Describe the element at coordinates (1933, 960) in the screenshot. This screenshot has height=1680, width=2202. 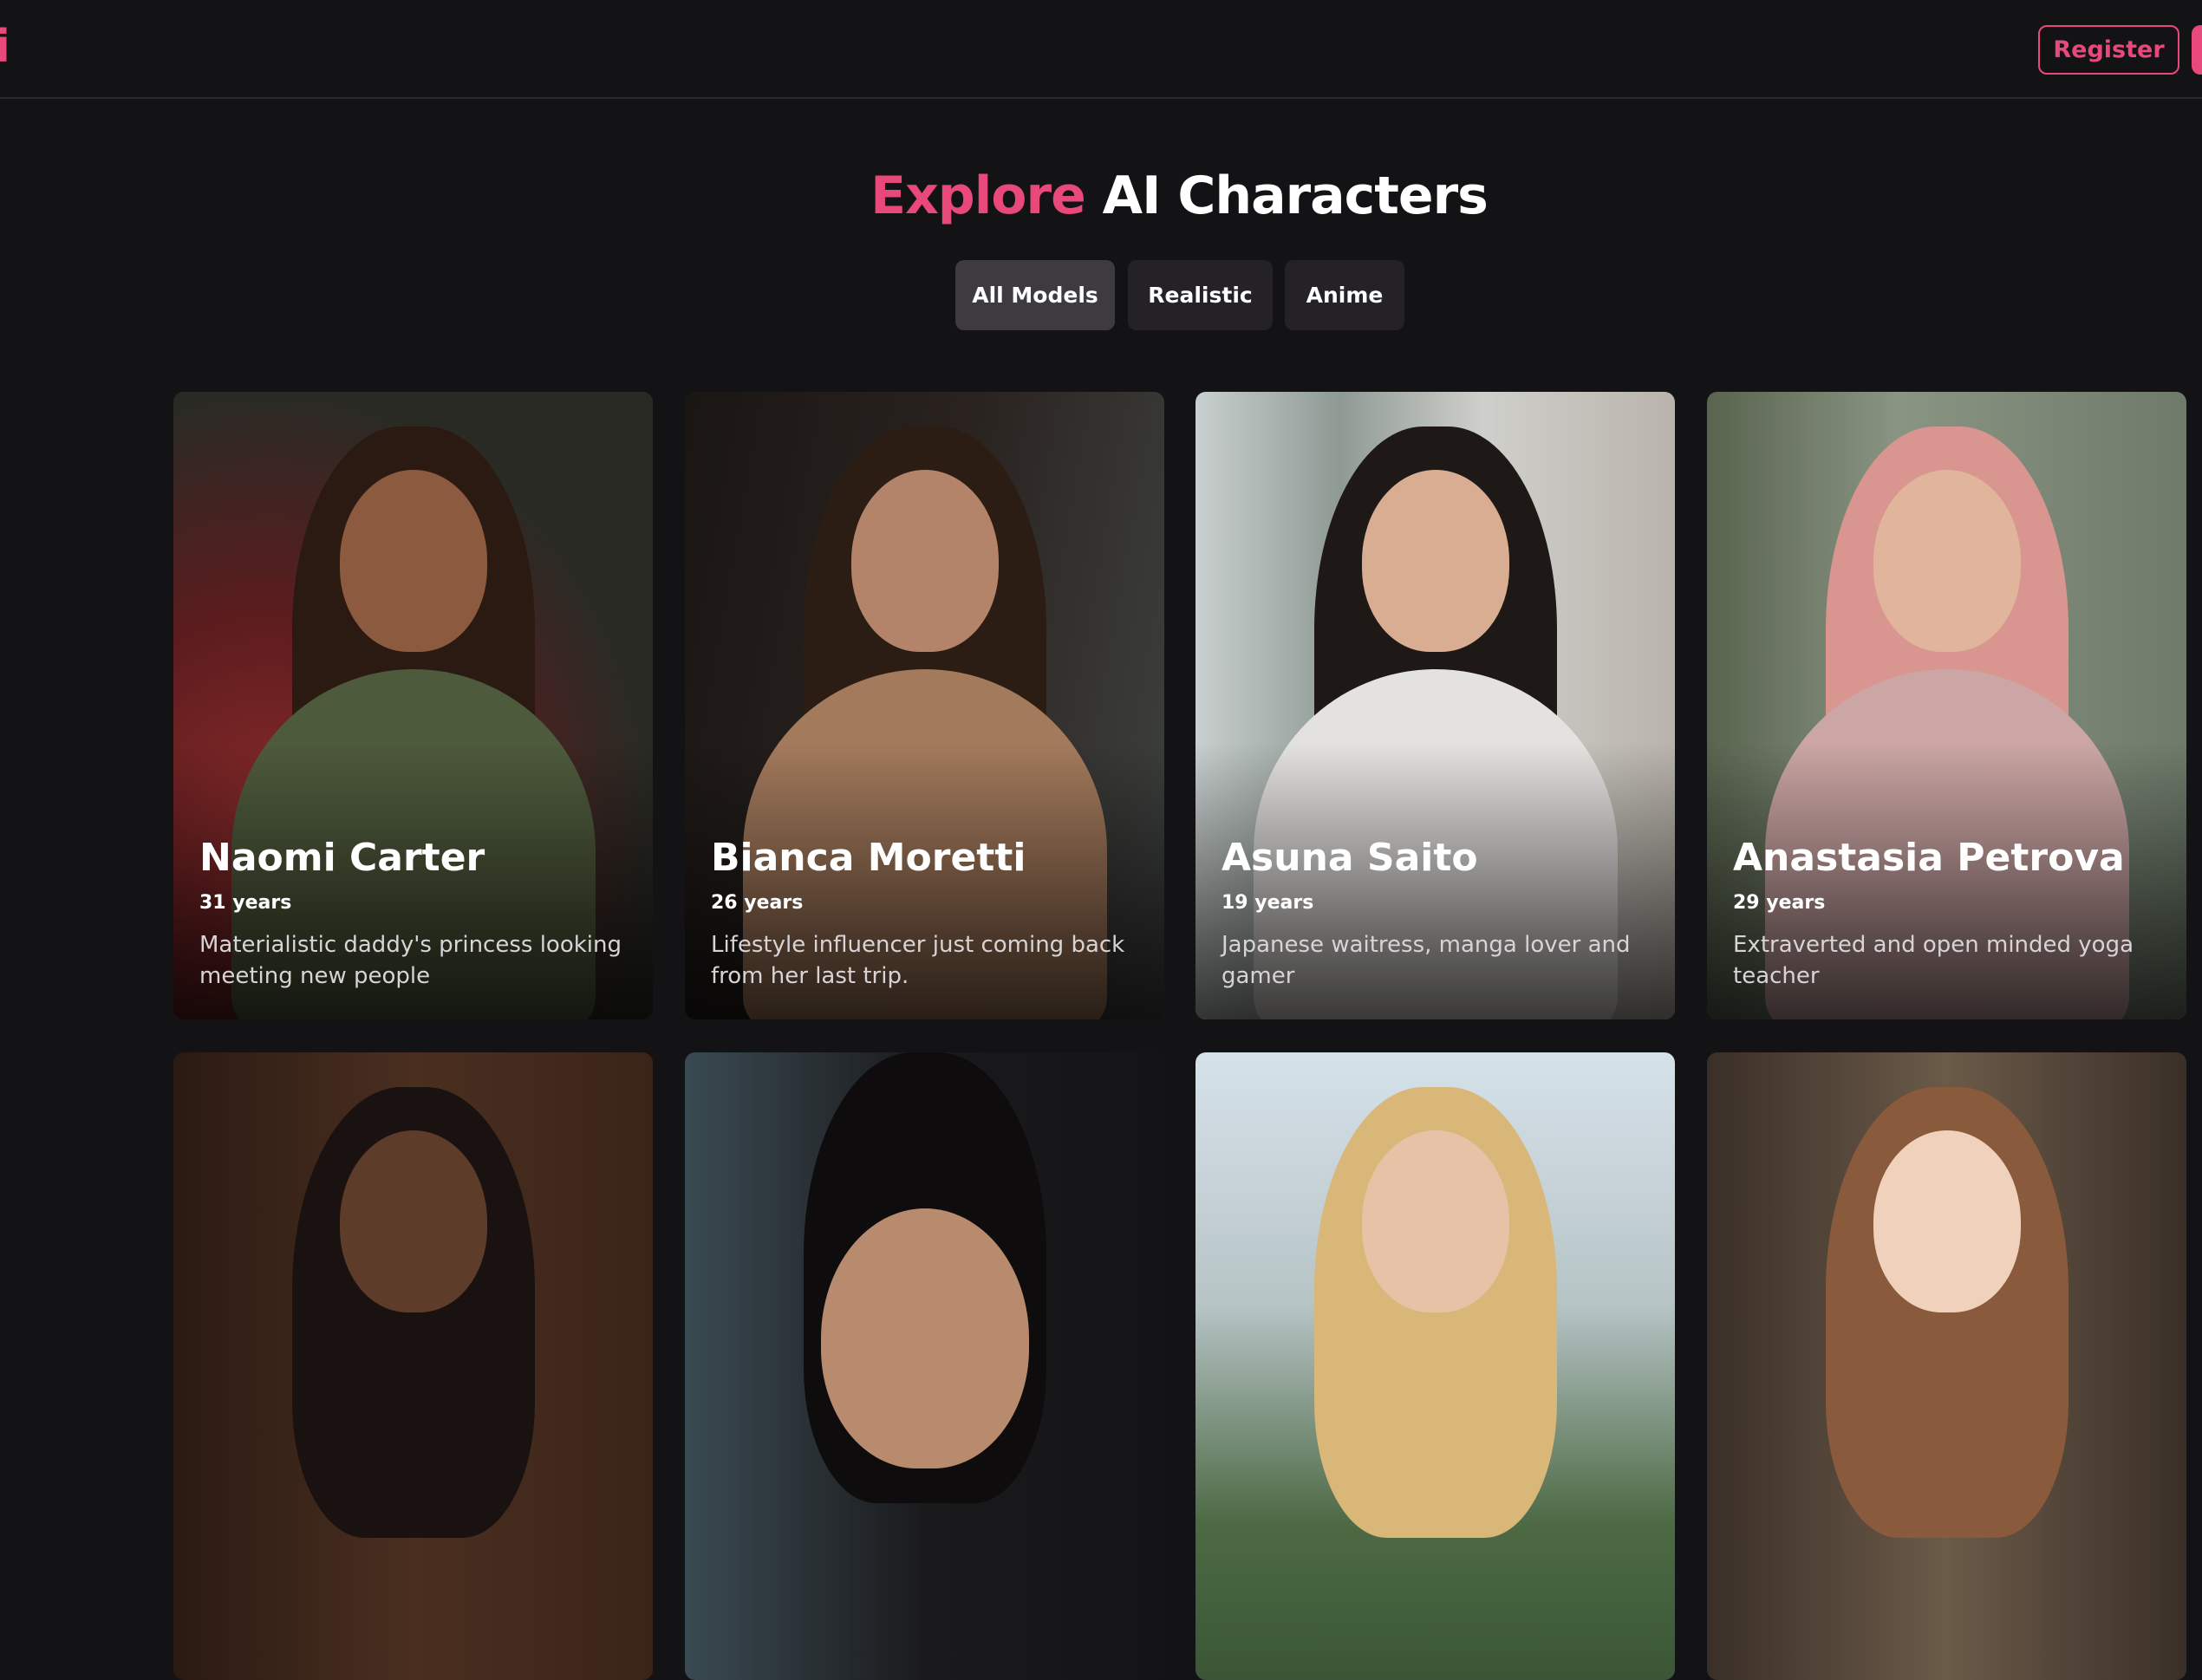
I see `character-description: Extraverted and open minded yoga teacher` at that location.